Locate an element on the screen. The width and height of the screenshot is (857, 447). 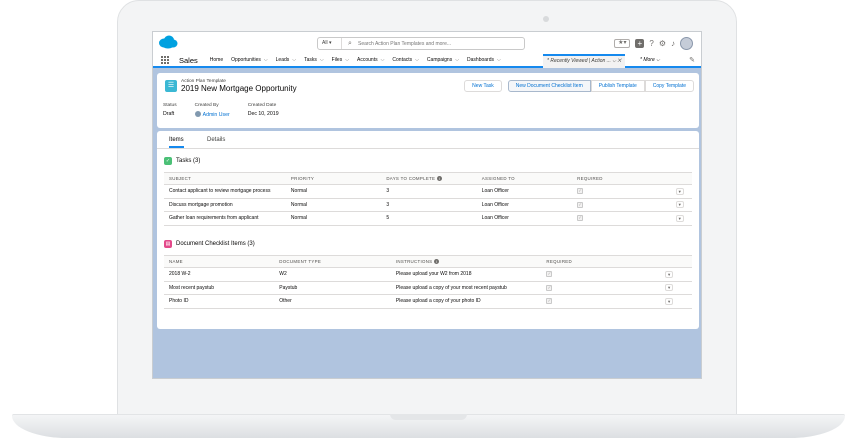
plus-icon: + is located at coordinates (640, 43).